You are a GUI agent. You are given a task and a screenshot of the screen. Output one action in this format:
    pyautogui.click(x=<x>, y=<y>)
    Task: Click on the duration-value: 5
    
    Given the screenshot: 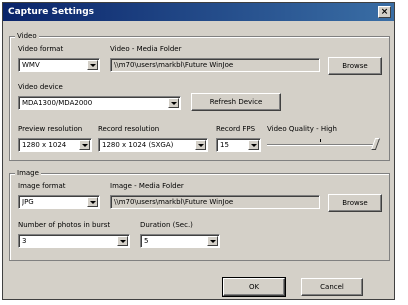 What is the action you would take?
    pyautogui.click(x=146, y=241)
    